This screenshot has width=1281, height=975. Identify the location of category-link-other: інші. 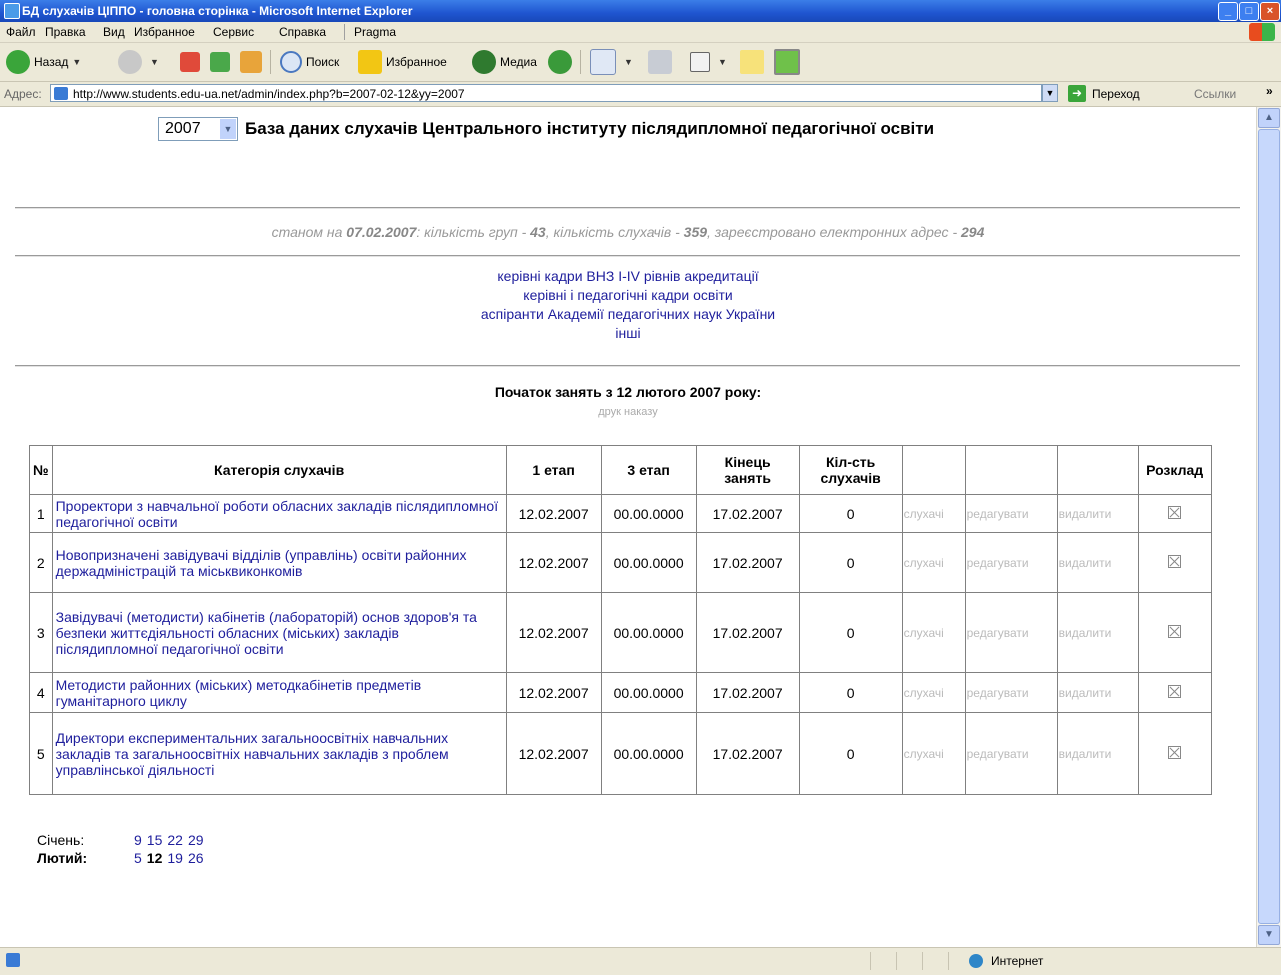
(628, 333).